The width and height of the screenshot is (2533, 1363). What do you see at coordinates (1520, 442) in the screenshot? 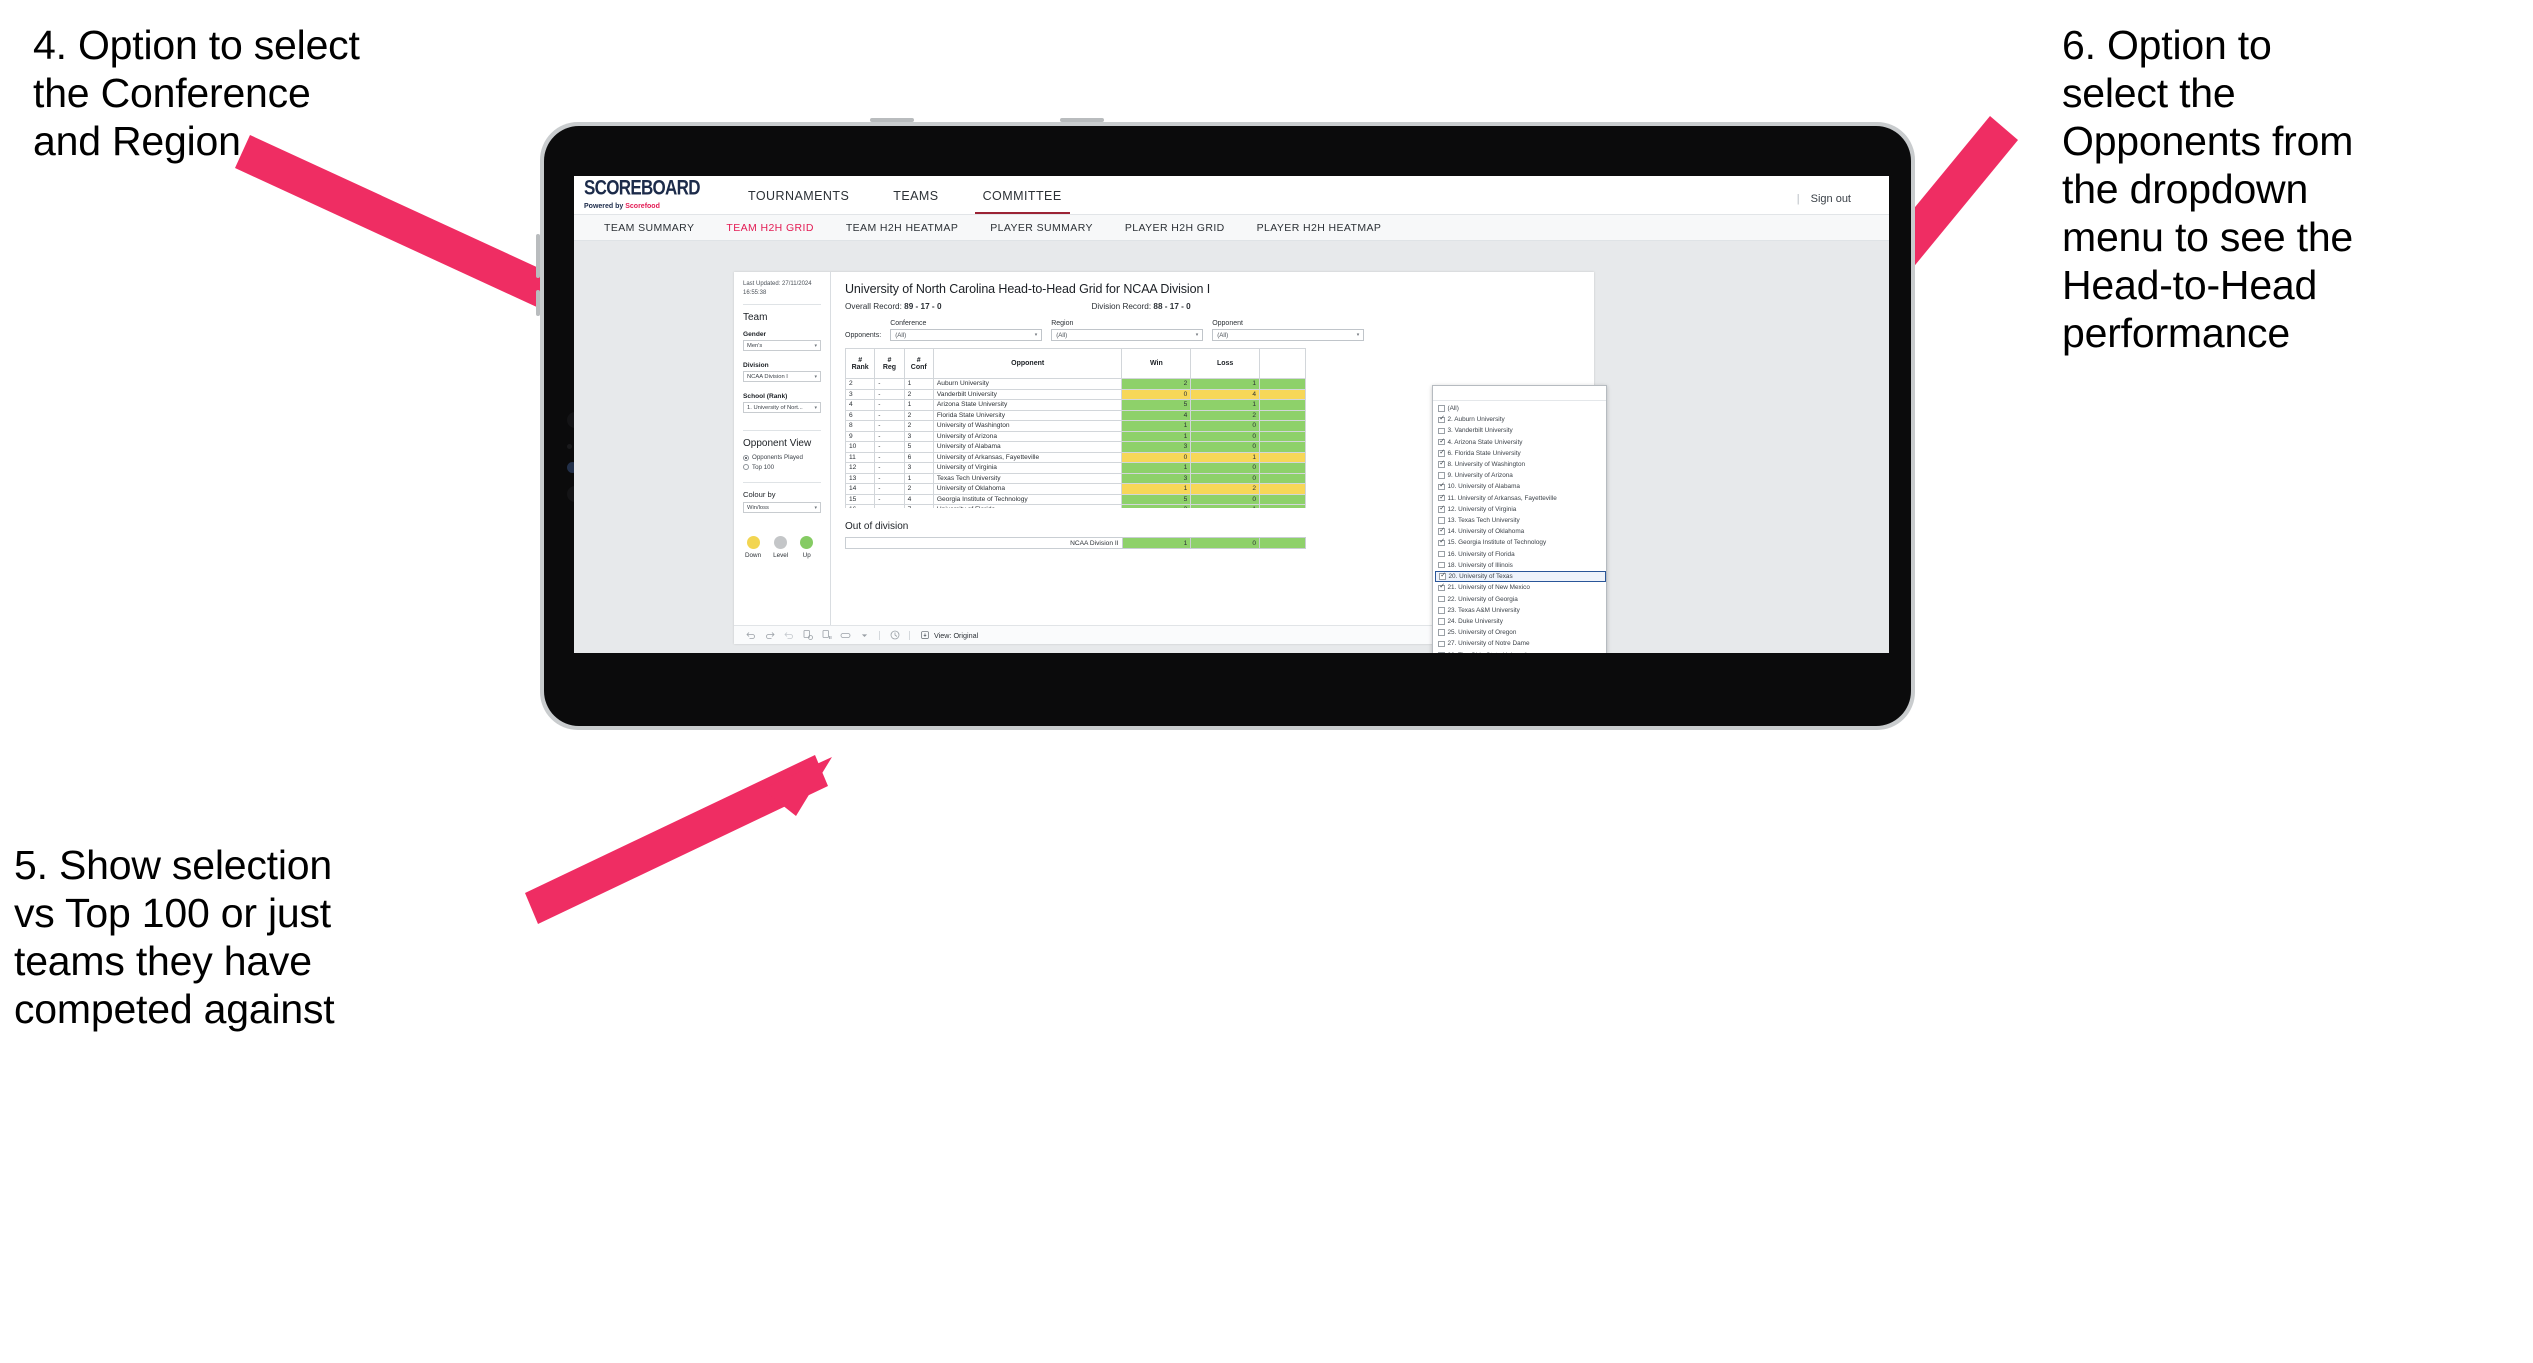
I see `dropdown-option: 4. Arizona State University` at bounding box center [1520, 442].